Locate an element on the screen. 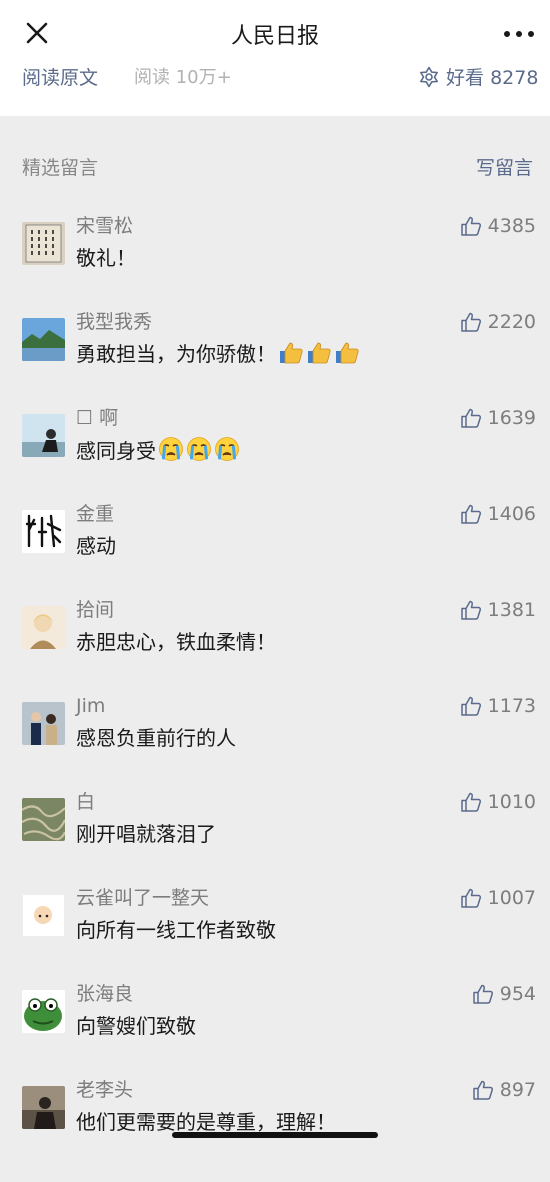 The image size is (550, 1182). comment-like-button: 1010 is located at coordinates (498, 802).